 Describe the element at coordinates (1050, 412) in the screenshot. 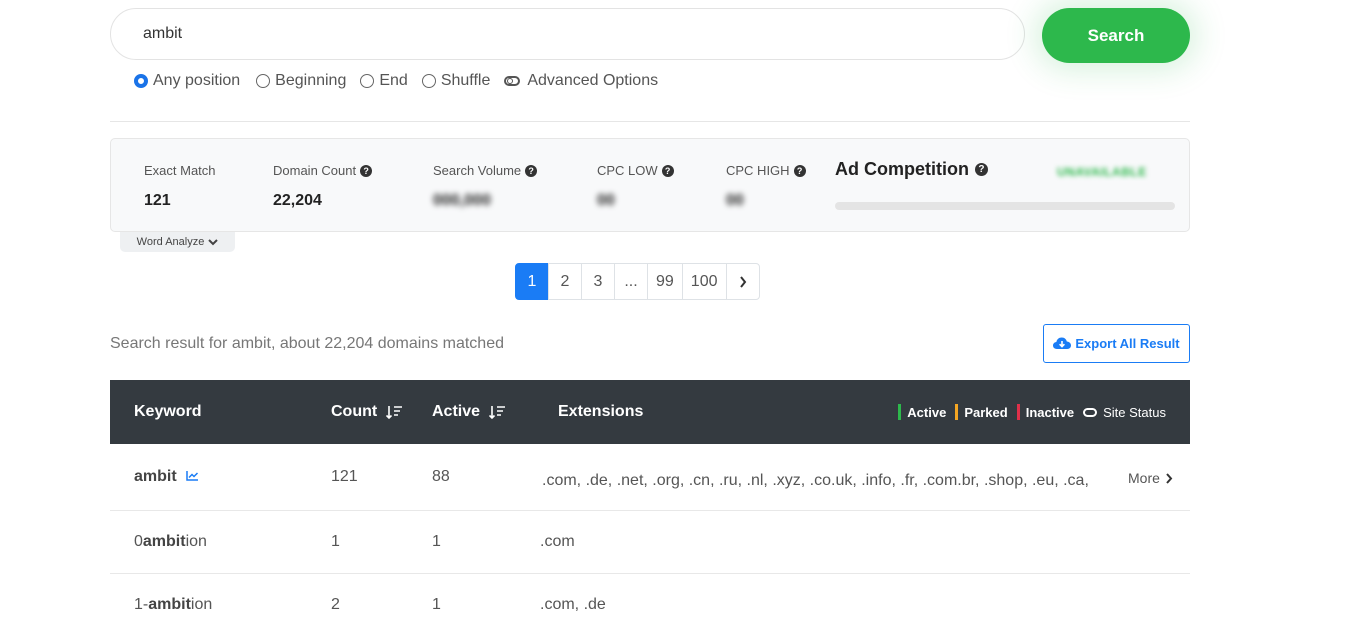

I see `legend-label: Inactive` at that location.